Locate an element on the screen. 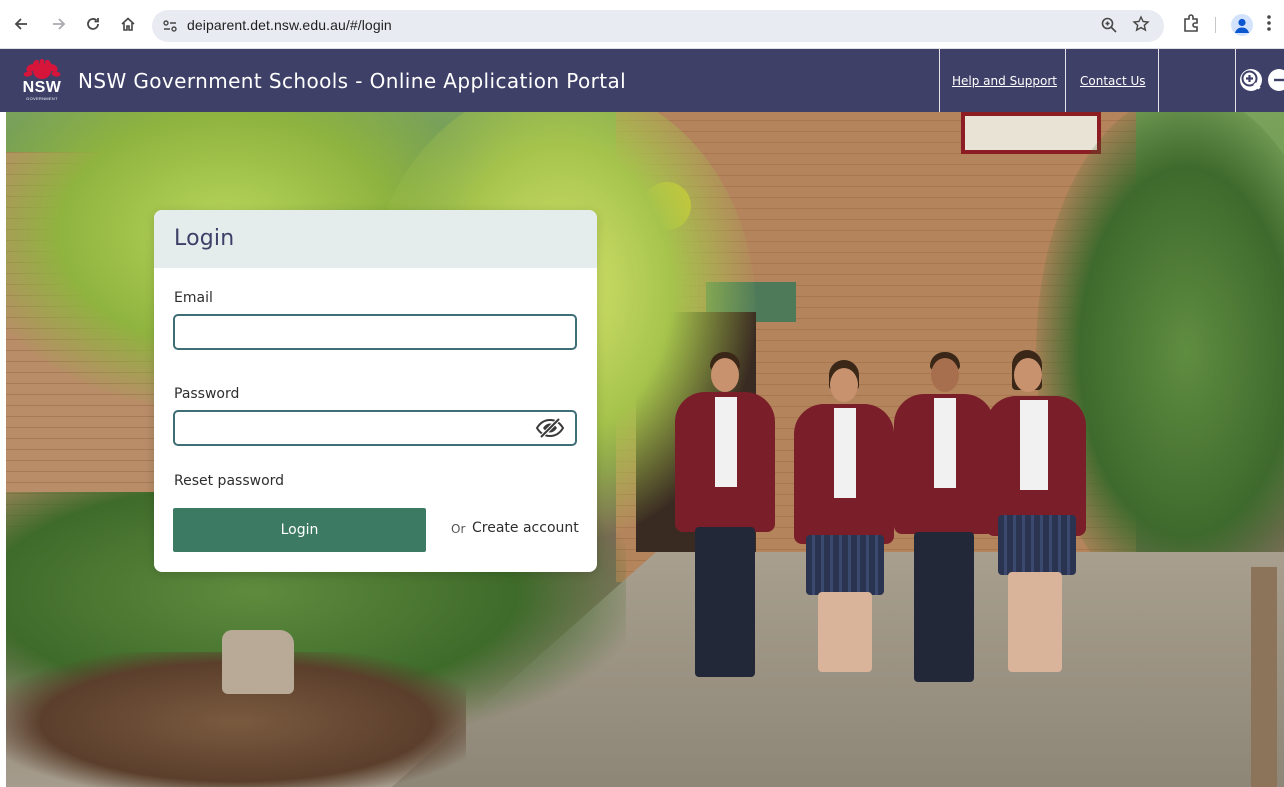 This screenshot has height=787, width=1284. show-password-icon is located at coordinates (550, 428).